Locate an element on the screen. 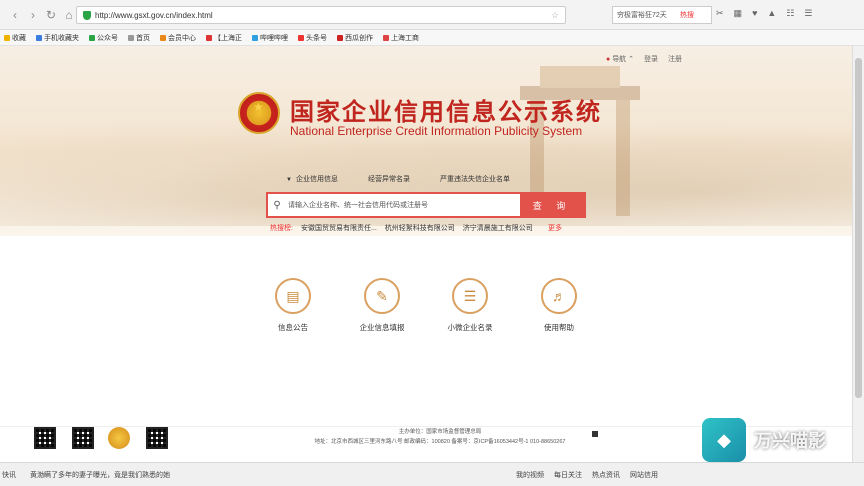 Image resolution: width=864 pixels, height=486 pixels. nav-link: ● 导航 ⌃ is located at coordinates (620, 59).